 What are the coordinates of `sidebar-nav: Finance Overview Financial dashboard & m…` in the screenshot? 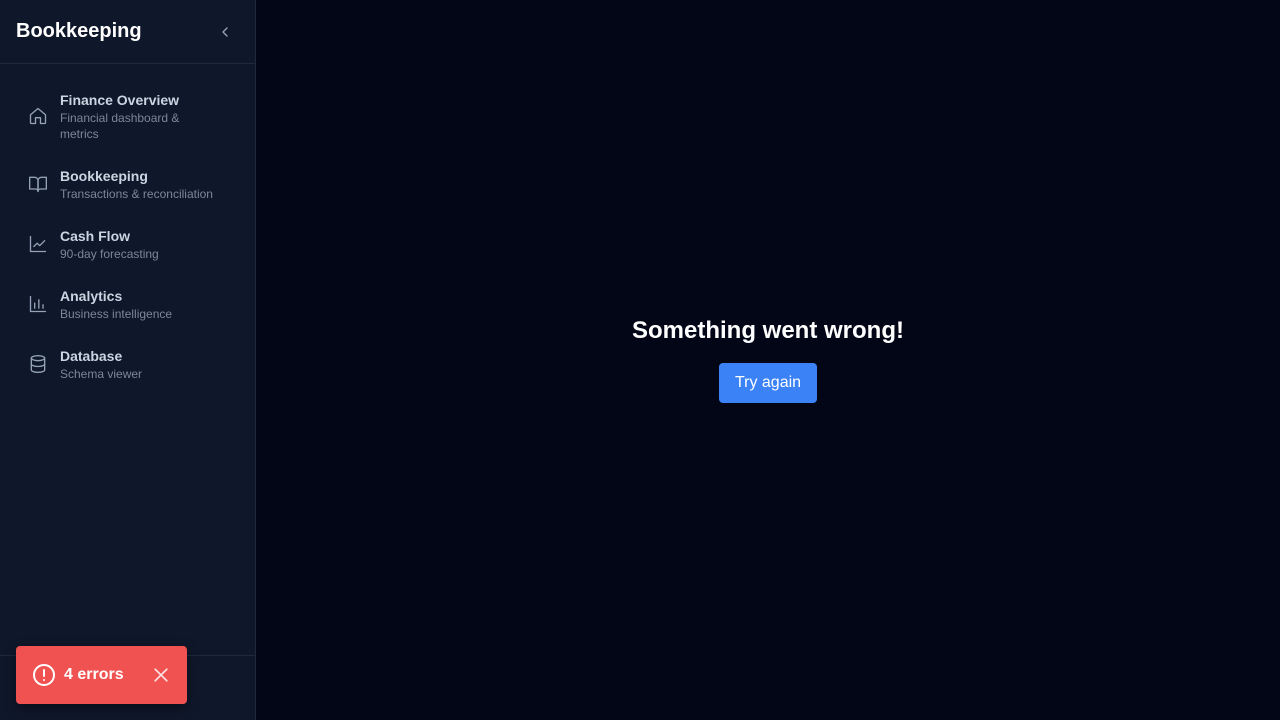 It's located at (127, 227).